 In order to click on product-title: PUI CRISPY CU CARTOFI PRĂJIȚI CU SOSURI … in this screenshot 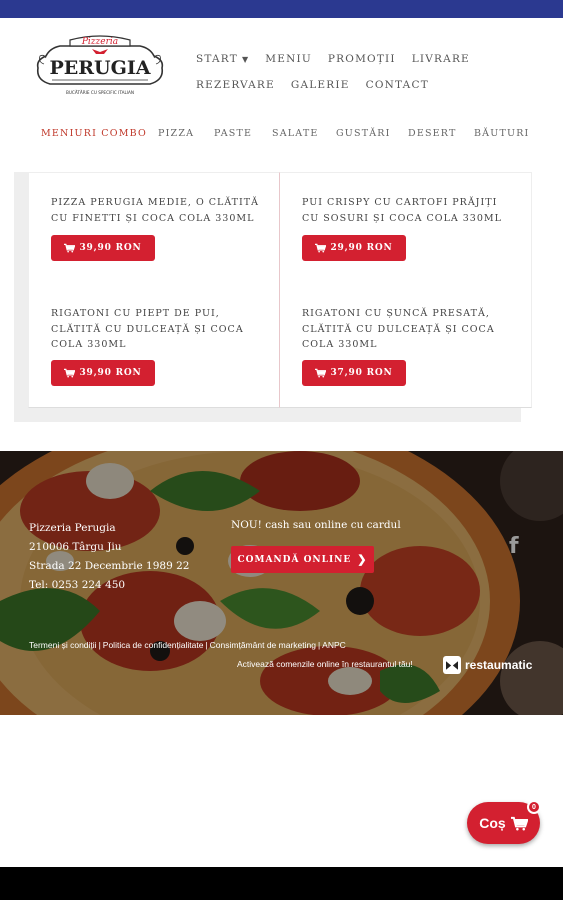, I will do `click(402, 210)`.